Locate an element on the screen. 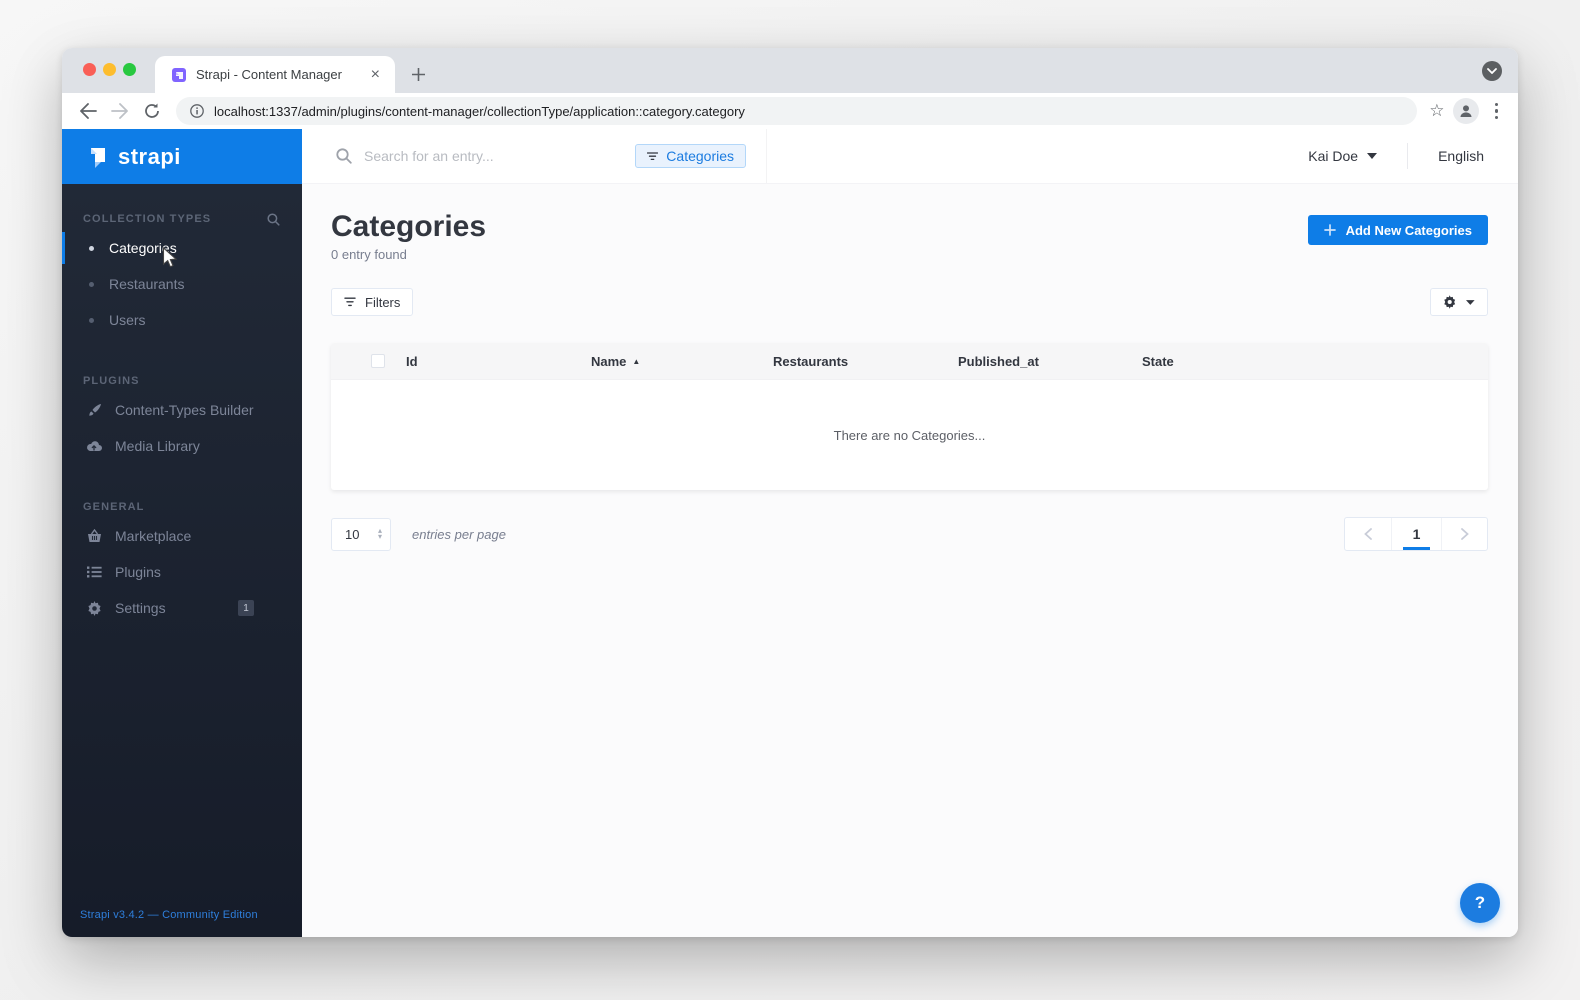 The image size is (1580, 1000). close-window-button is located at coordinates (89, 69).